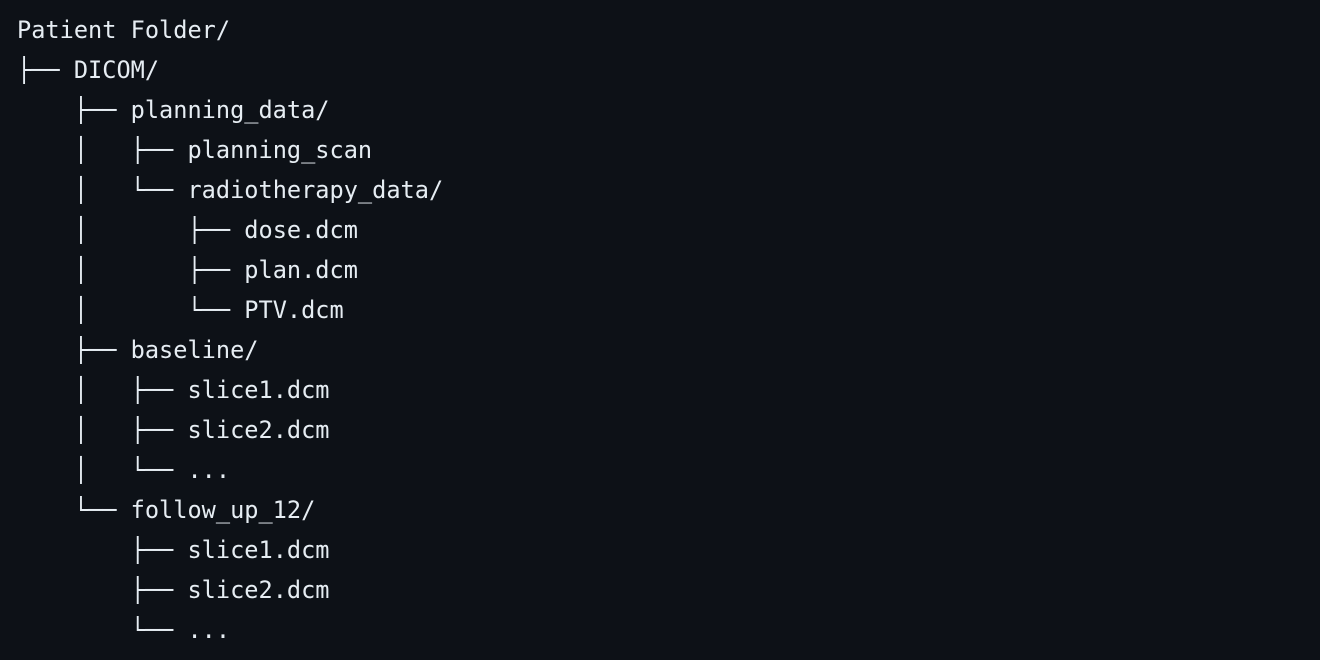 The image size is (1320, 660). Describe the element at coordinates (194, 350) in the screenshot. I see `folder-name: baseline/` at that location.